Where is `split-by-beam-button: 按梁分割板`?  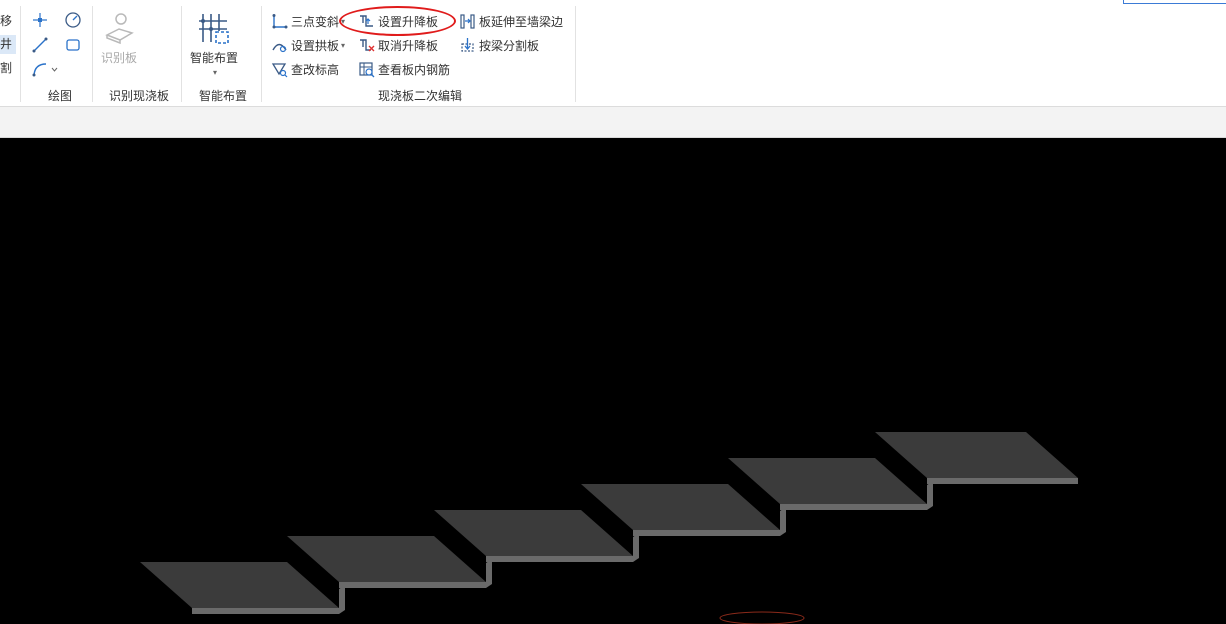 split-by-beam-button: 按梁分割板 is located at coordinates (499, 45).